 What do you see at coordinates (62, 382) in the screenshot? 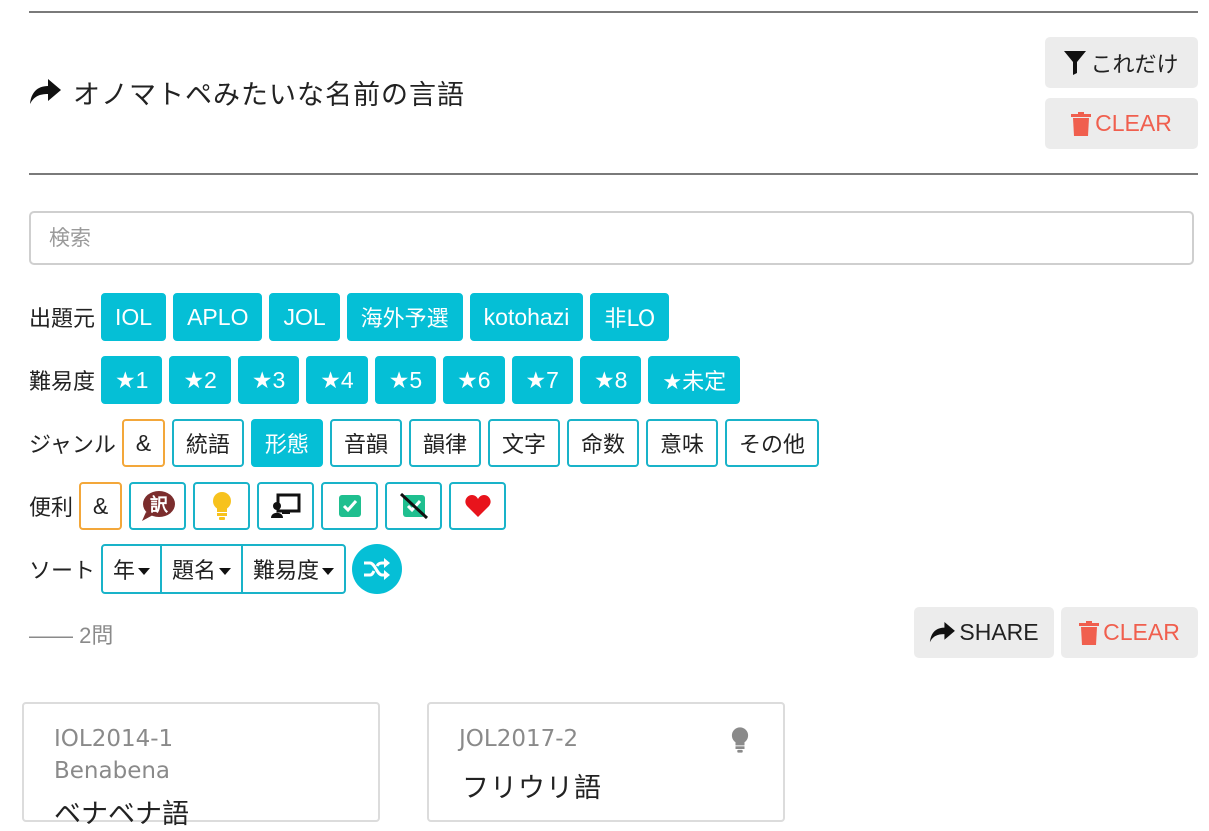
I see `difficulty-label: 難易度` at bounding box center [62, 382].